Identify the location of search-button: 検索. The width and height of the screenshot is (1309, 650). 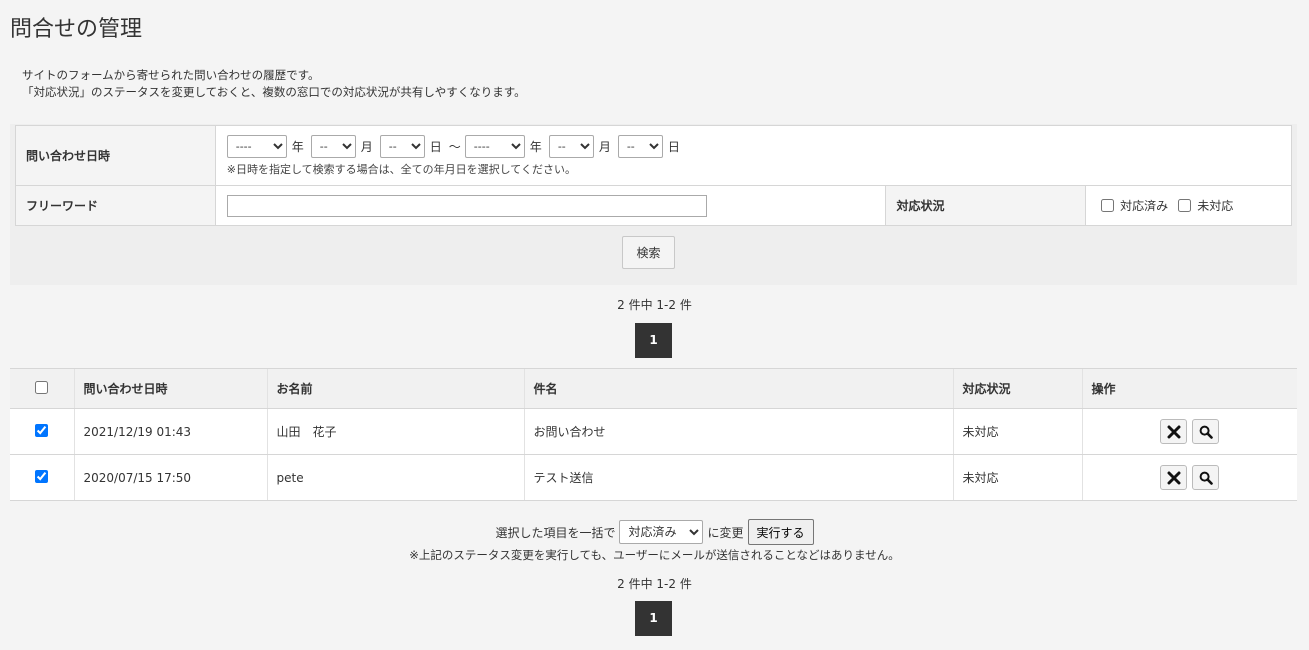
(648, 252).